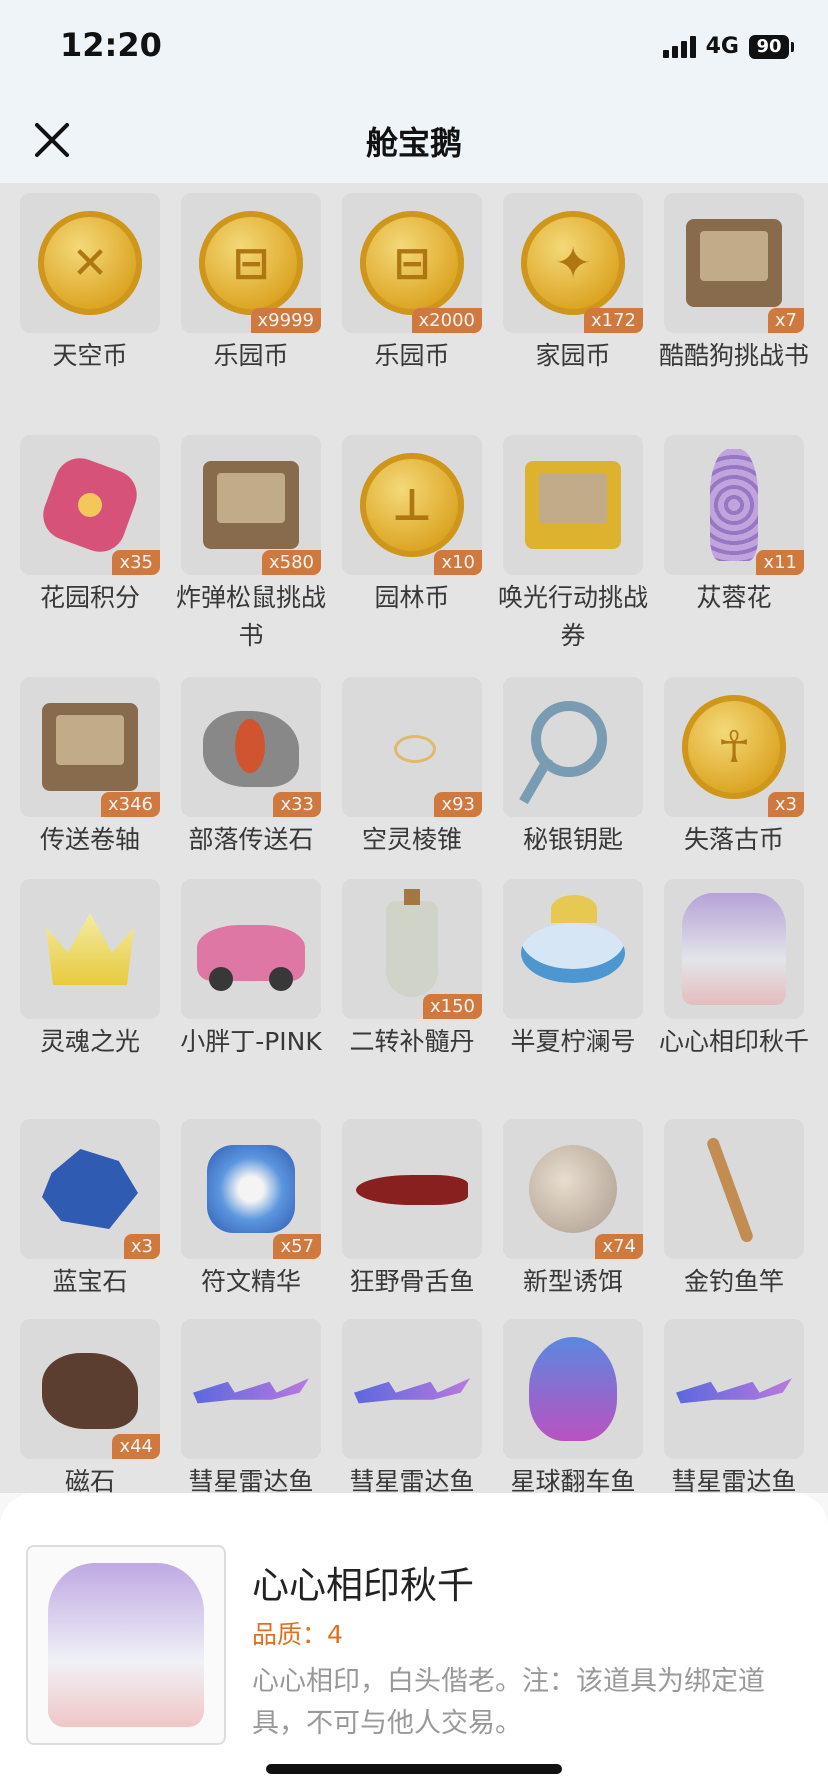  Describe the element at coordinates (90, 949) in the screenshot. I see `soul-light-icon` at that location.